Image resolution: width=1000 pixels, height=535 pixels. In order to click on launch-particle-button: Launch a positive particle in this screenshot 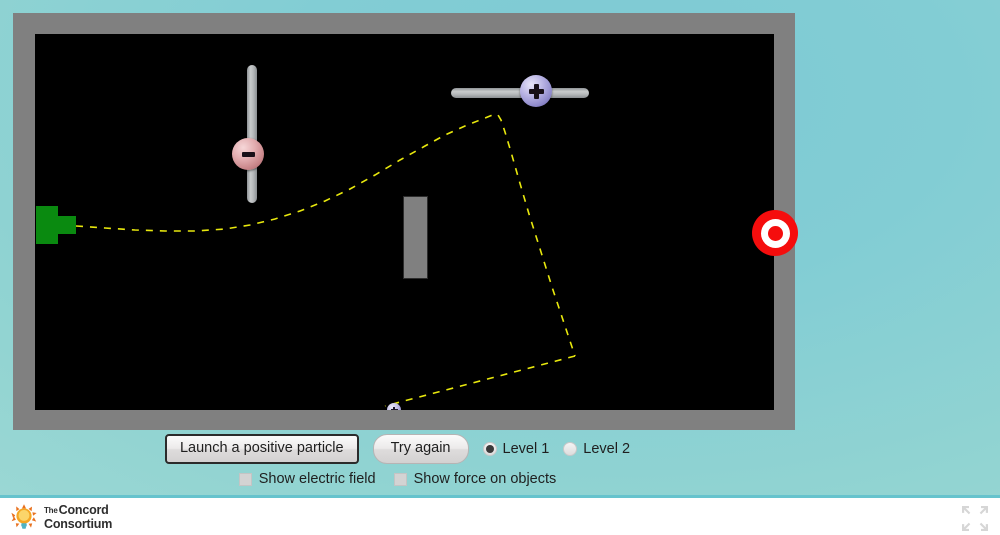, I will do `click(261, 449)`.